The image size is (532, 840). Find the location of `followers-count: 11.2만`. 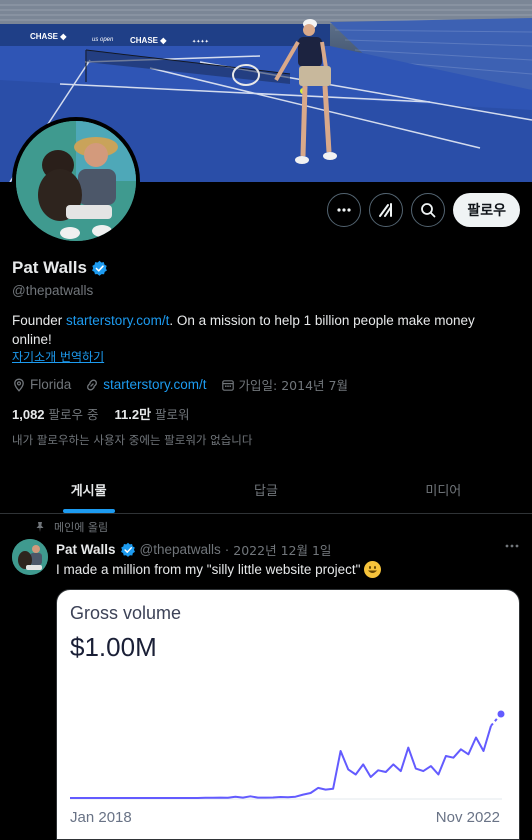

followers-count: 11.2만 is located at coordinates (133, 414).